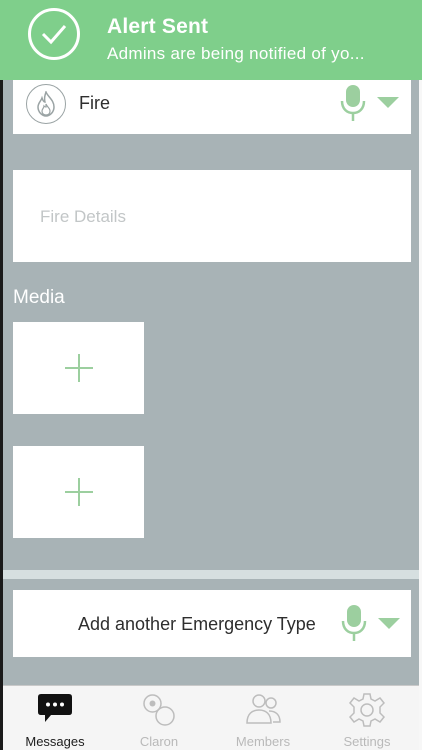 The width and height of the screenshot is (422, 750). I want to click on tab-label: Claron, so click(159, 741).